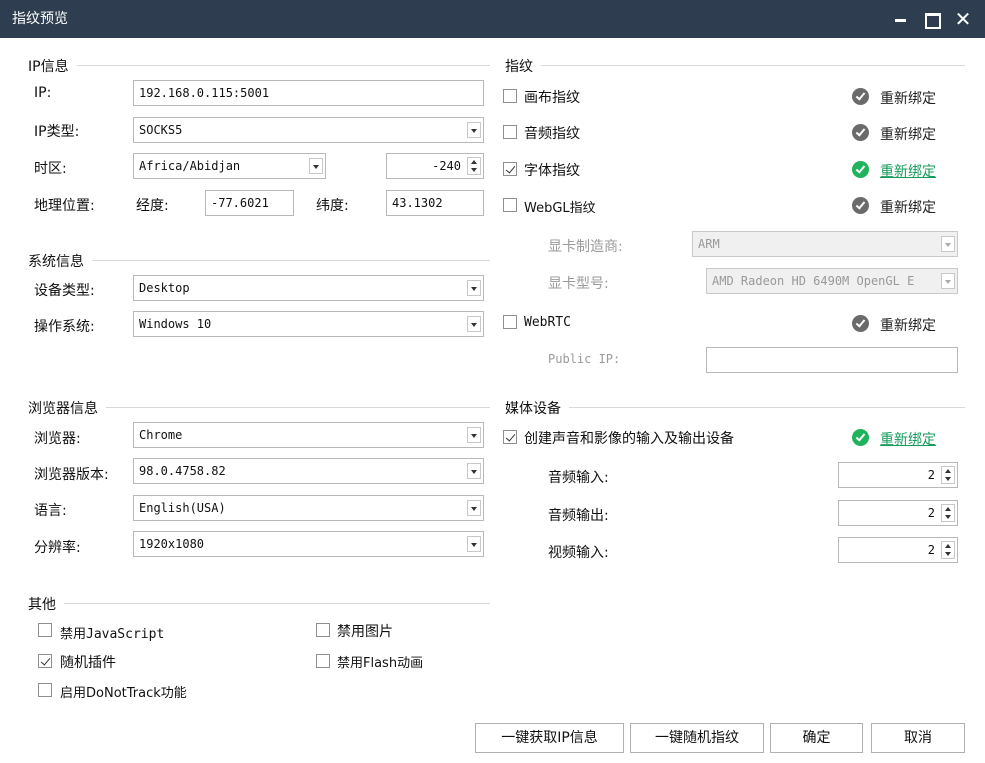  What do you see at coordinates (57, 132) in the screenshot?
I see `ip-type-label: IP类型:` at bounding box center [57, 132].